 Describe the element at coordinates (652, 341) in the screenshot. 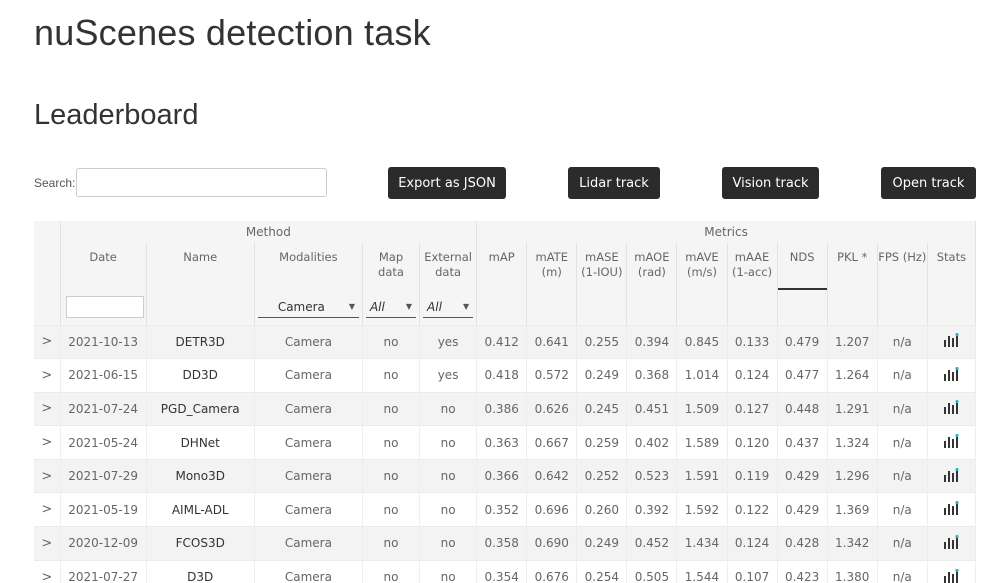

I see `cell-maoe: 0.394` at that location.